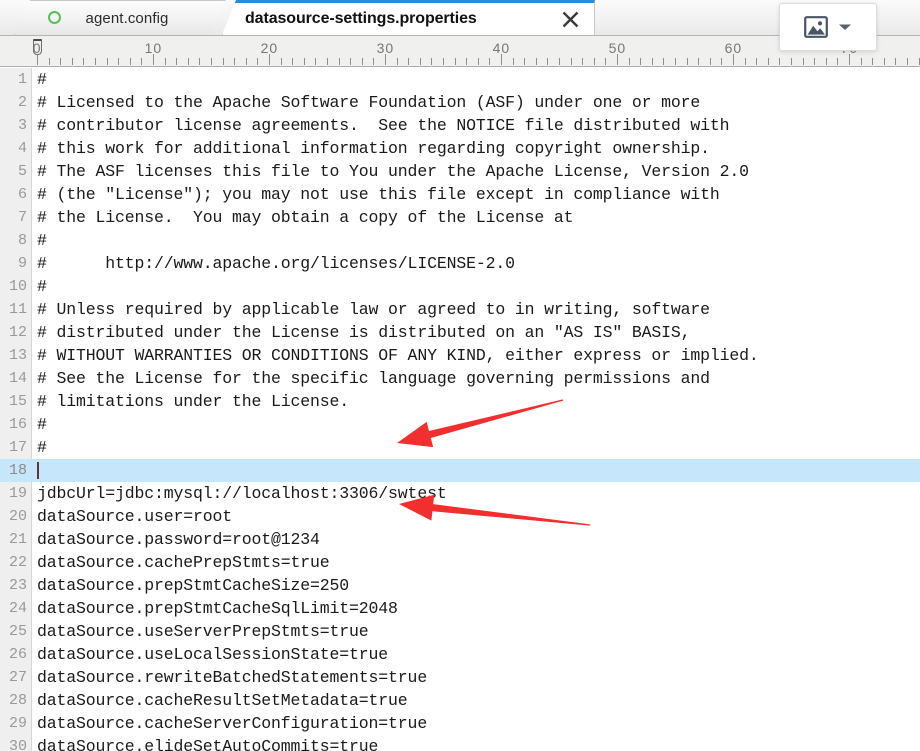 The width and height of the screenshot is (920, 751). Describe the element at coordinates (460, 743) in the screenshot. I see `code-line: 30 dataSource.elideSetAutoCommits=true` at that location.